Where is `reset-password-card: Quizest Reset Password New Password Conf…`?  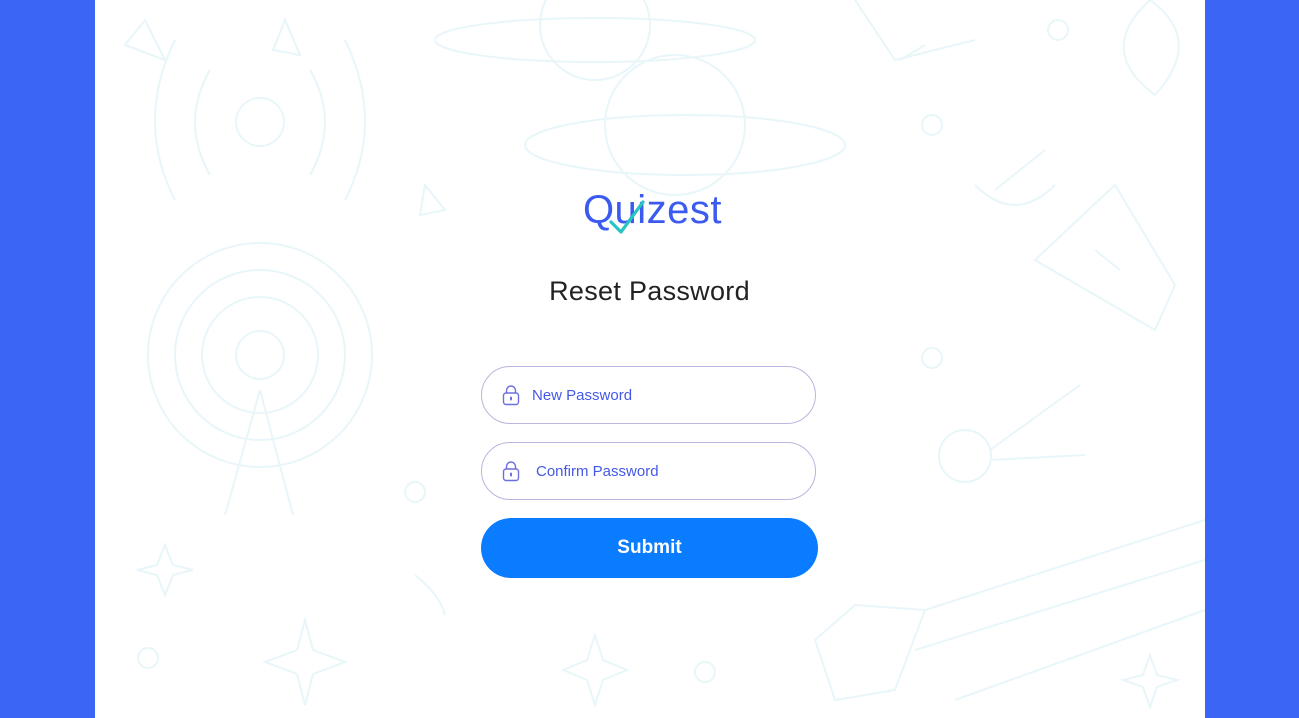 reset-password-card: Quizest Reset Password New Password Conf… is located at coordinates (649, 383).